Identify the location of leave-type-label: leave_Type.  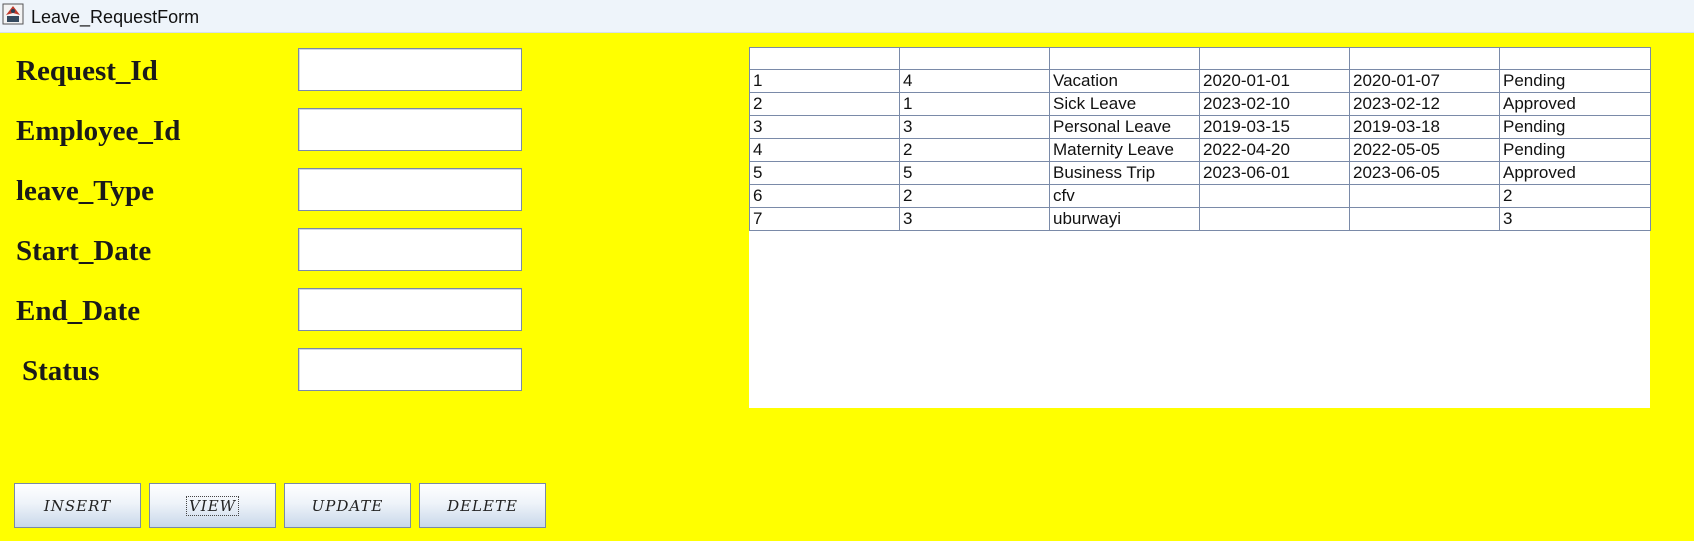
(85, 191).